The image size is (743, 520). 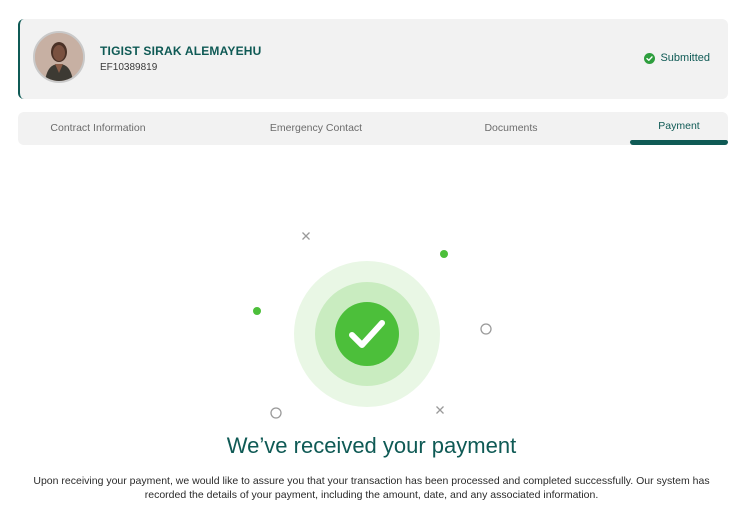 I want to click on payment-success-headline: We’ve received your payment, so click(x=371, y=445).